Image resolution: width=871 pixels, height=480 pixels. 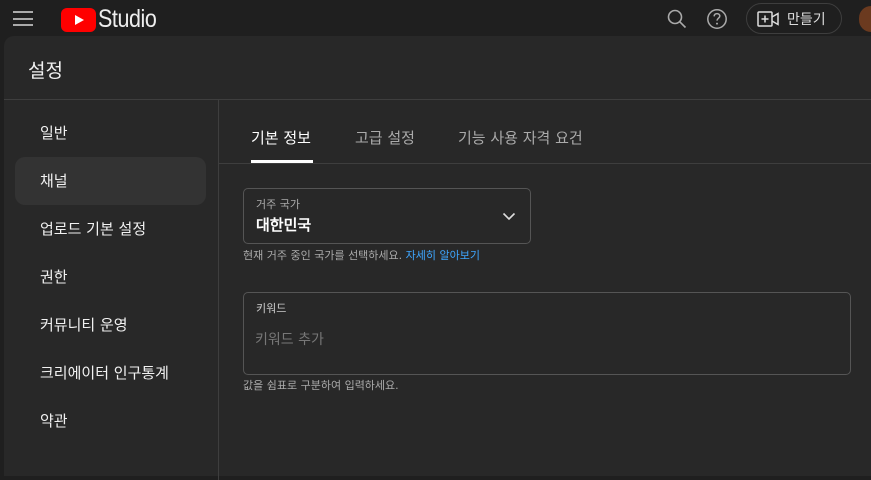 What do you see at coordinates (806, 19) in the screenshot?
I see `create-button-label: 만들기` at bounding box center [806, 19].